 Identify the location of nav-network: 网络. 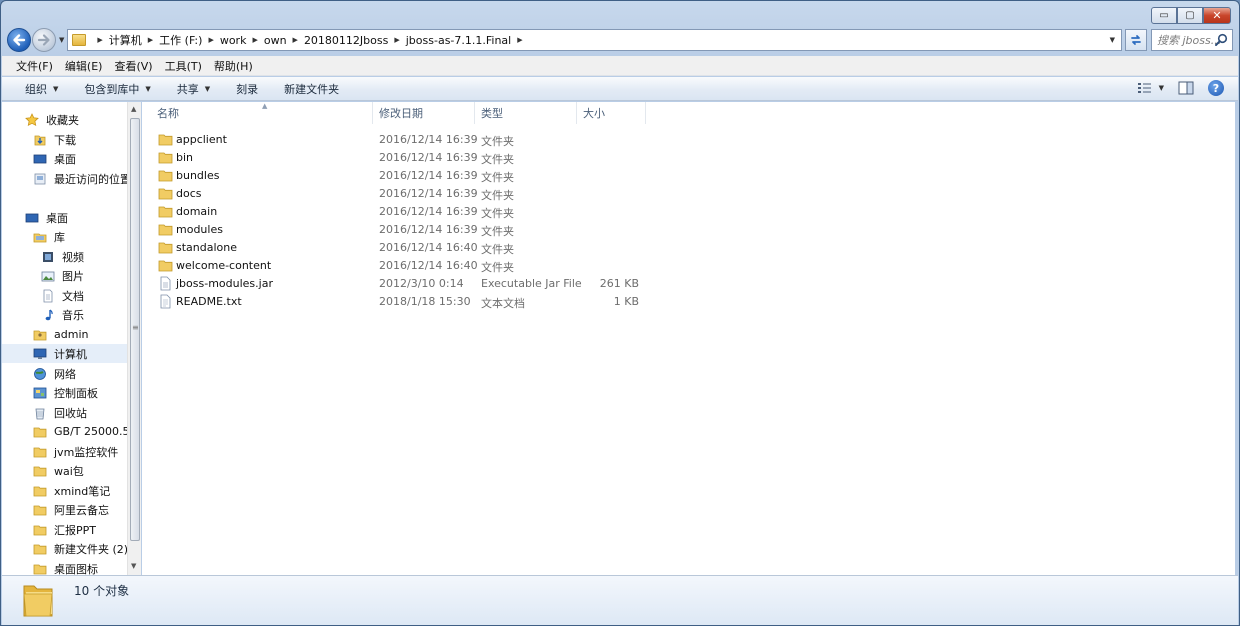
(54, 373).